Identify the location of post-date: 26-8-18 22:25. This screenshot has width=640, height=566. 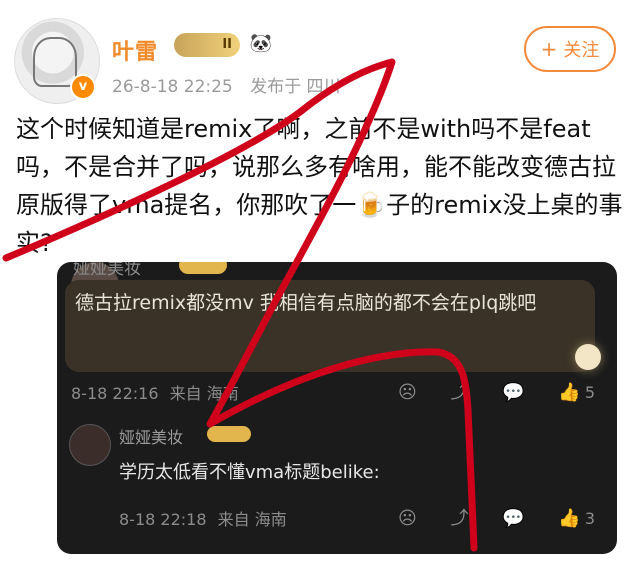
(172, 87).